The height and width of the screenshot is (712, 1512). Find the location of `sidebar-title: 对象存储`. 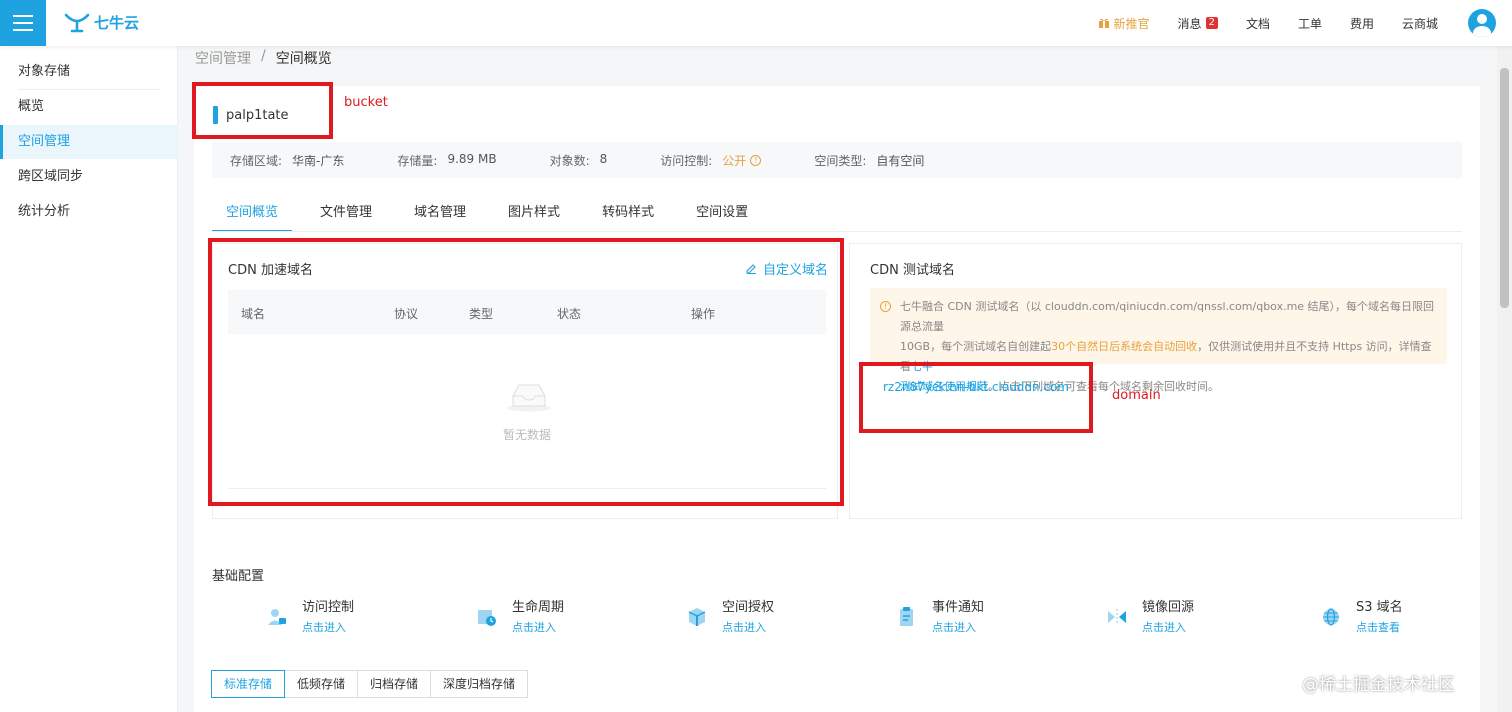

sidebar-title: 对象存储 is located at coordinates (44, 71).